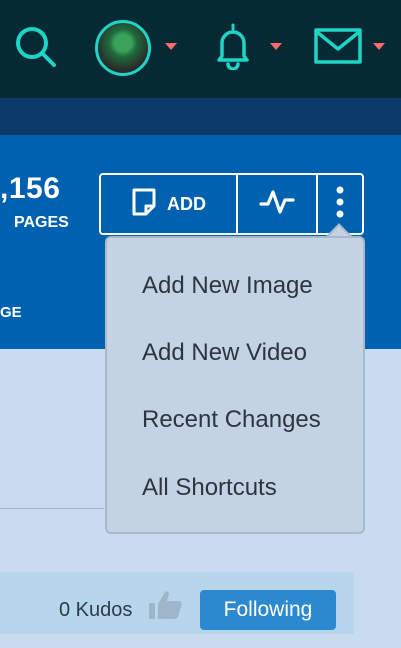 The height and width of the screenshot is (648, 401). Describe the element at coordinates (36, 49) in the screenshot. I see `search-icon` at that location.